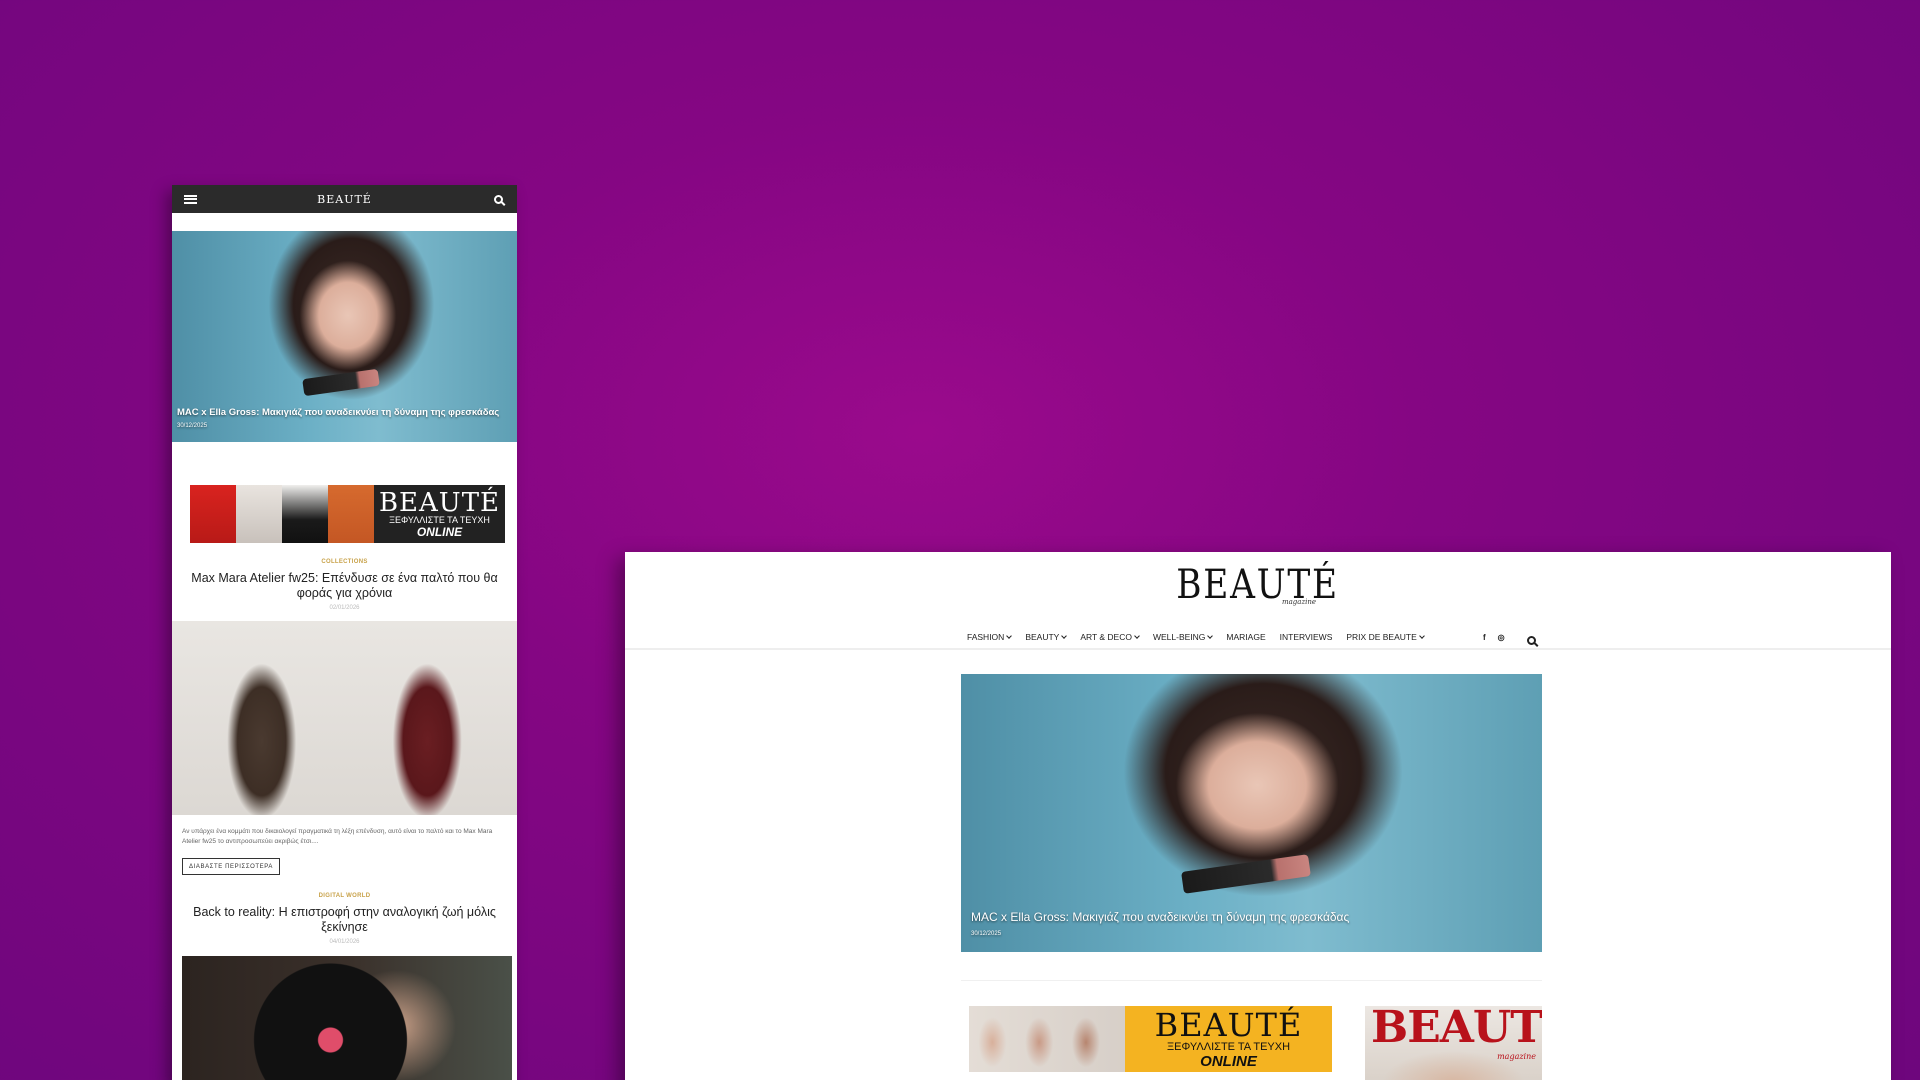 Image resolution: width=1920 pixels, height=1080 pixels. Describe the element at coordinates (1484, 637) in the screenshot. I see `facebook-icon: f` at that location.